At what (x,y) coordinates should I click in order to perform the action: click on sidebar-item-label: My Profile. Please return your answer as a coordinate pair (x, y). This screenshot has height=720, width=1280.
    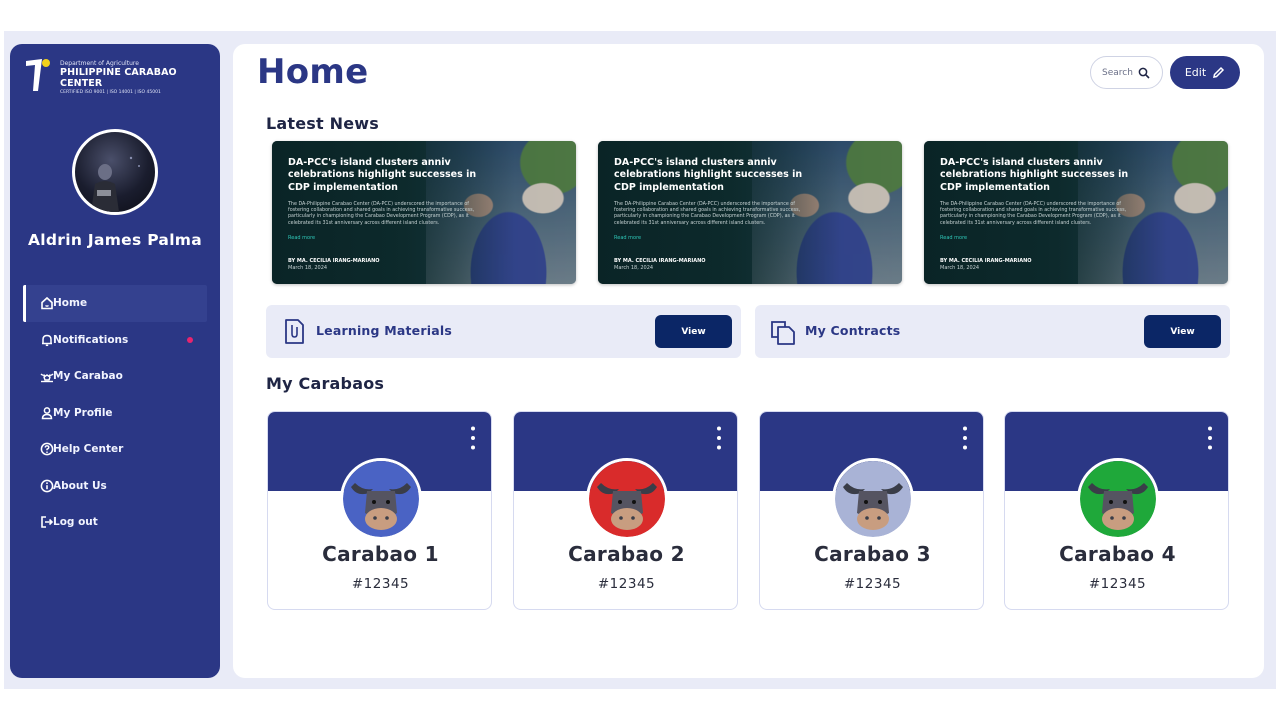
    Looking at the image, I should click on (83, 412).